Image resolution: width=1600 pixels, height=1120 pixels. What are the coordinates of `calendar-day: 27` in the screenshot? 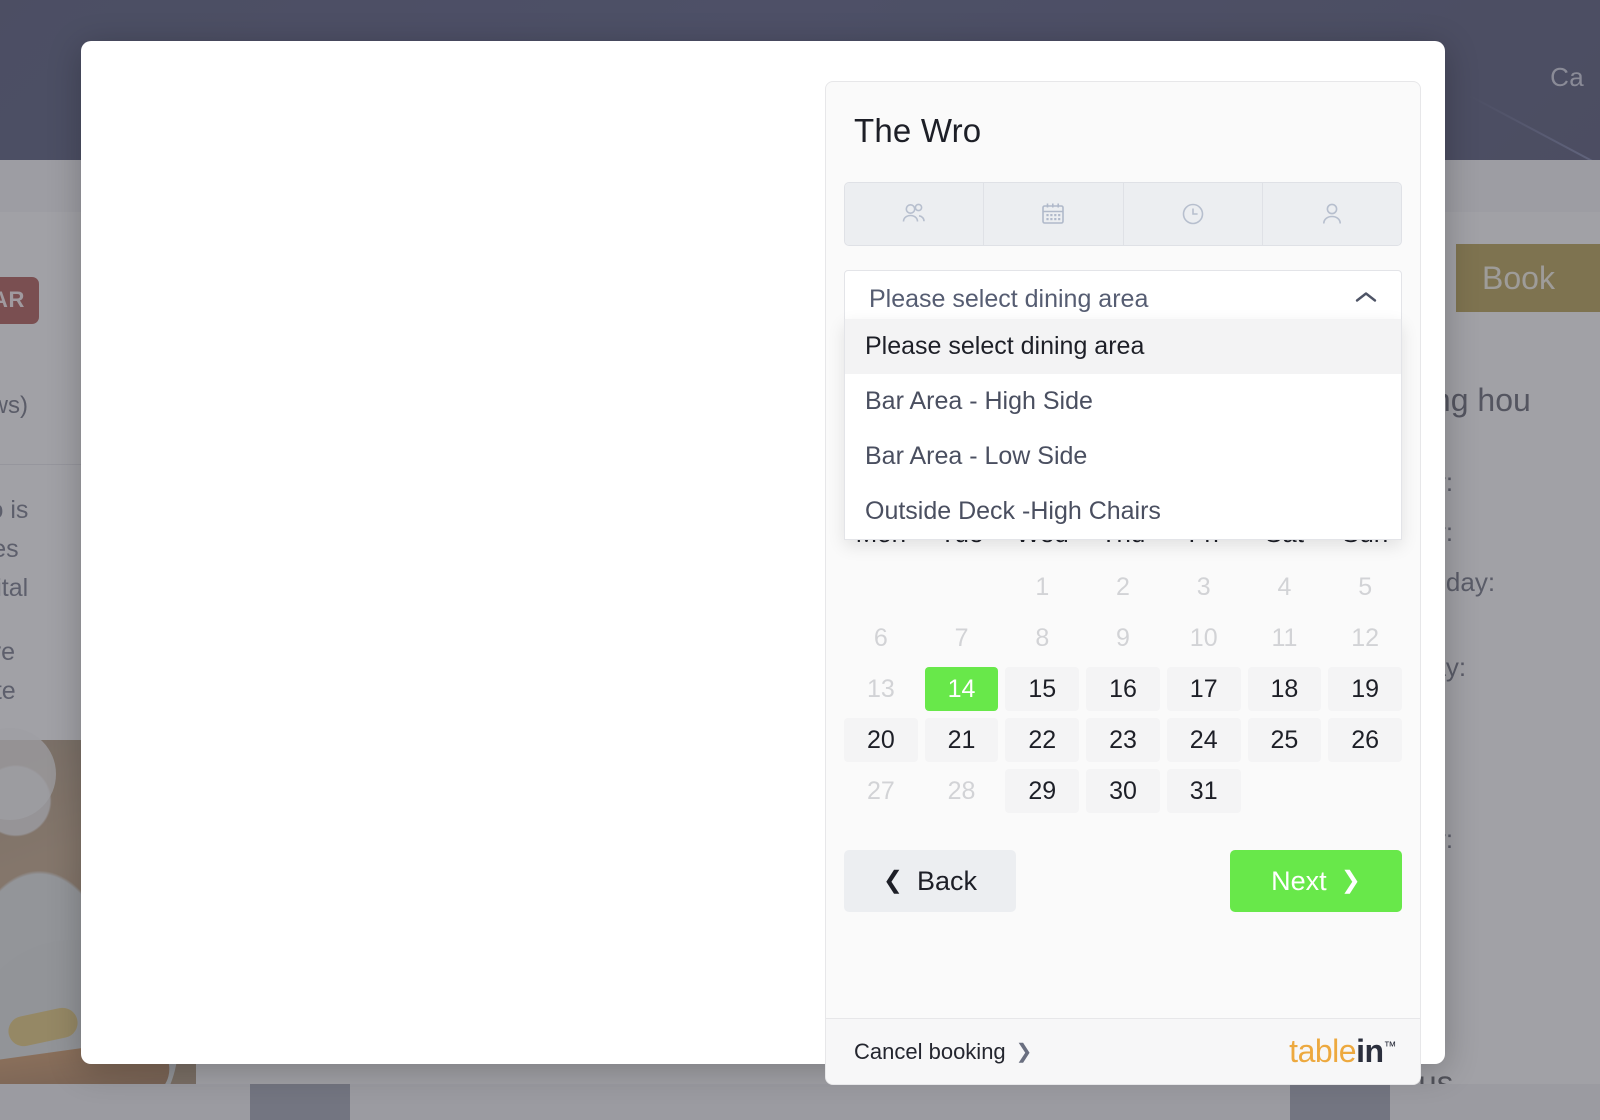 It's located at (880, 790).